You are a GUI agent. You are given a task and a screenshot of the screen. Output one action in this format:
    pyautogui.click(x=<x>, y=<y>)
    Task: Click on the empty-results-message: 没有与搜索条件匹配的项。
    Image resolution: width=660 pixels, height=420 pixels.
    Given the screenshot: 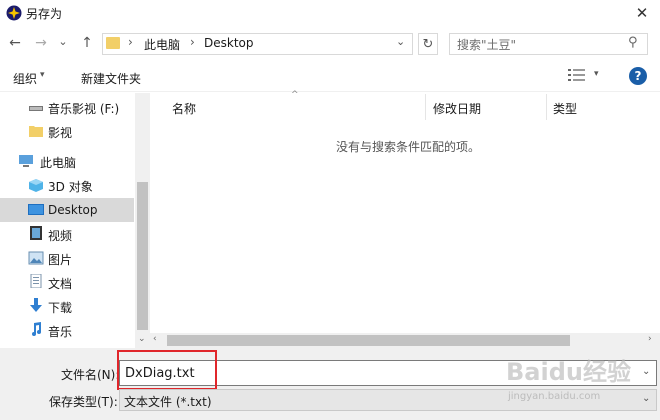 What is the action you would take?
    pyautogui.click(x=408, y=147)
    